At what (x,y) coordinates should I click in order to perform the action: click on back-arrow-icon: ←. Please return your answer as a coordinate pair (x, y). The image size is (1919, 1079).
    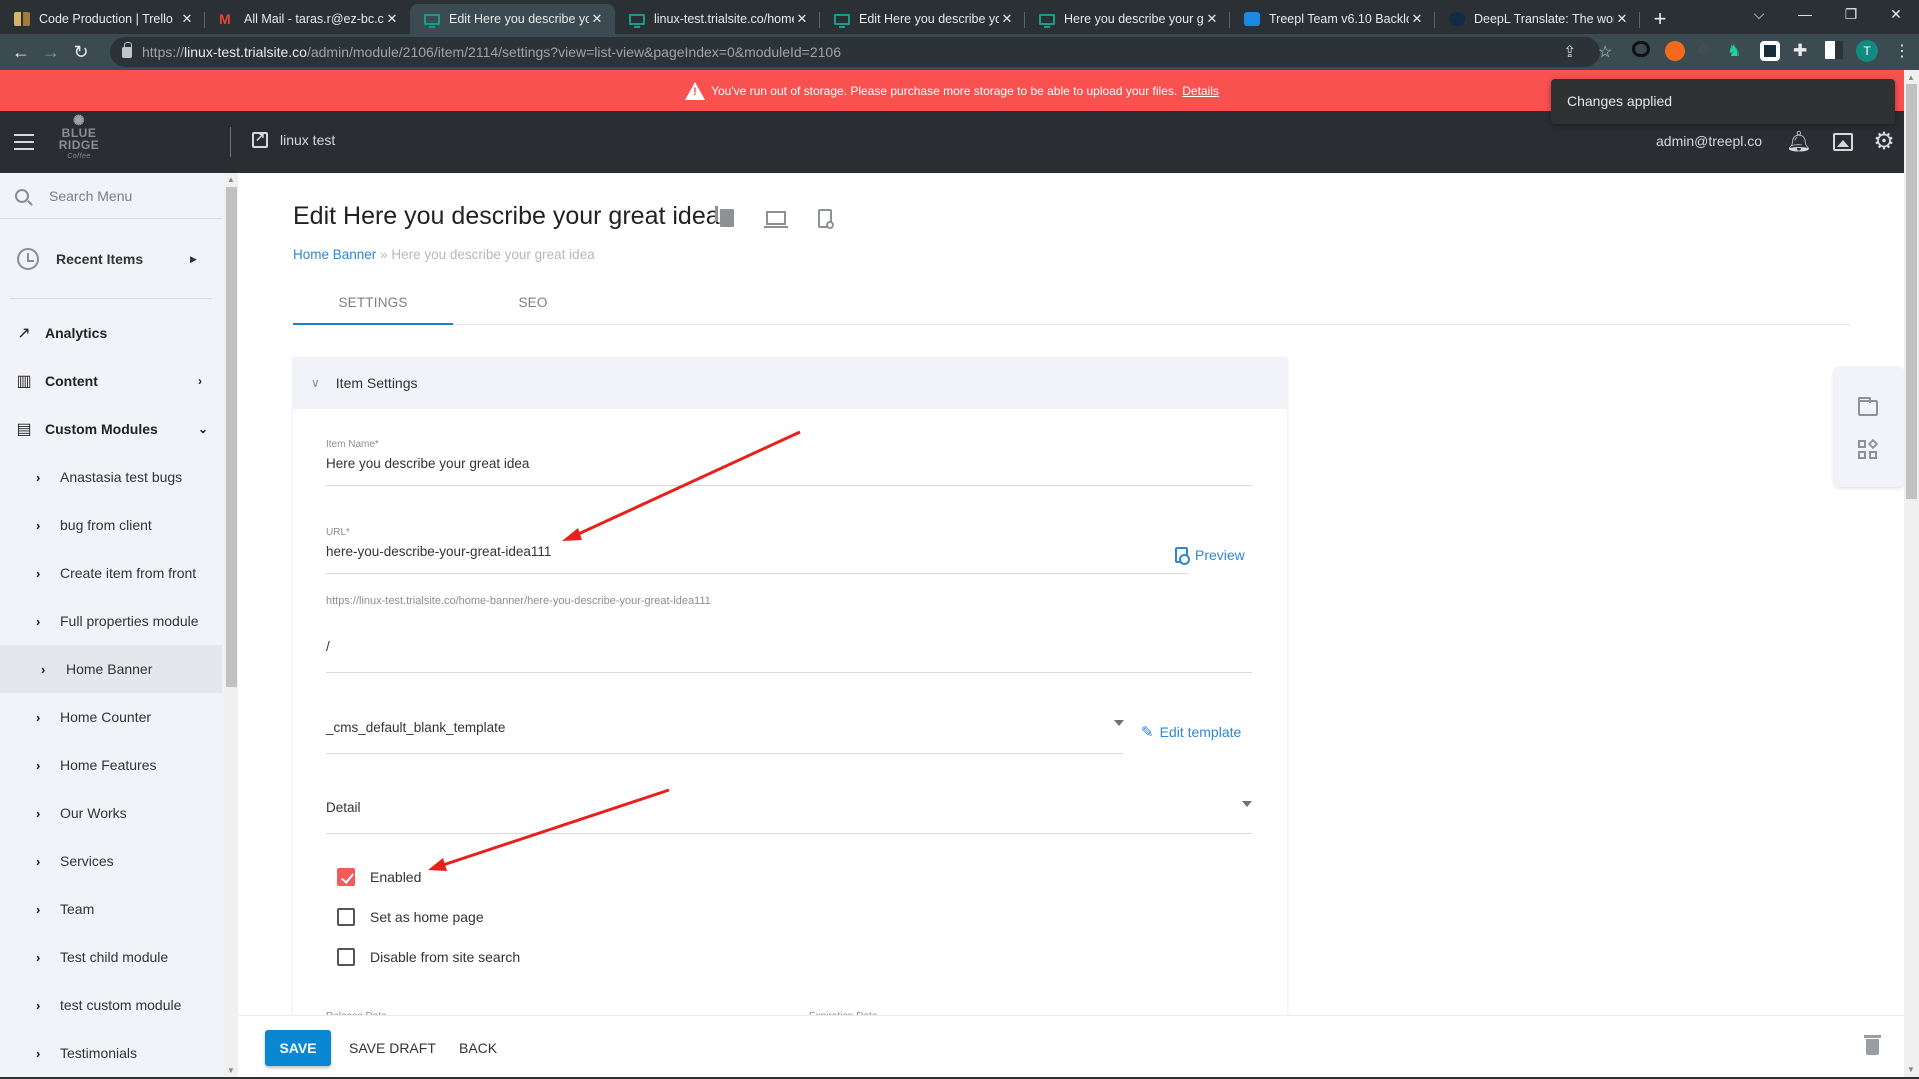
    Looking at the image, I should click on (21, 52).